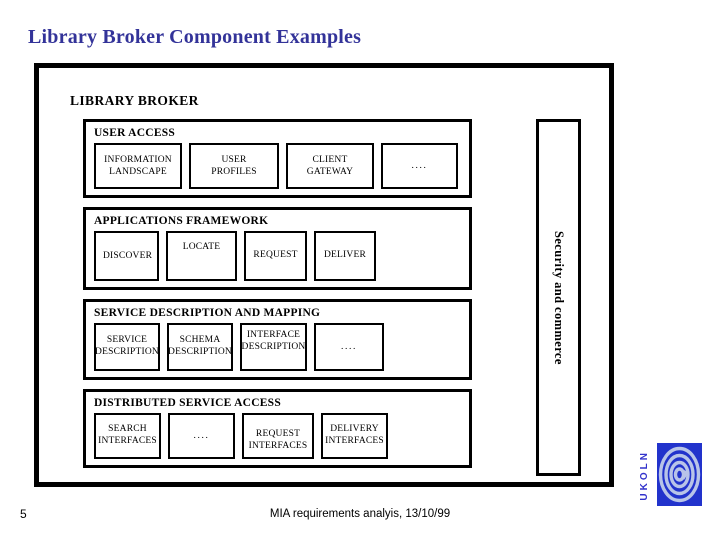  What do you see at coordinates (195, 37) in the screenshot?
I see `page-title: Library Broker Component Examples` at bounding box center [195, 37].